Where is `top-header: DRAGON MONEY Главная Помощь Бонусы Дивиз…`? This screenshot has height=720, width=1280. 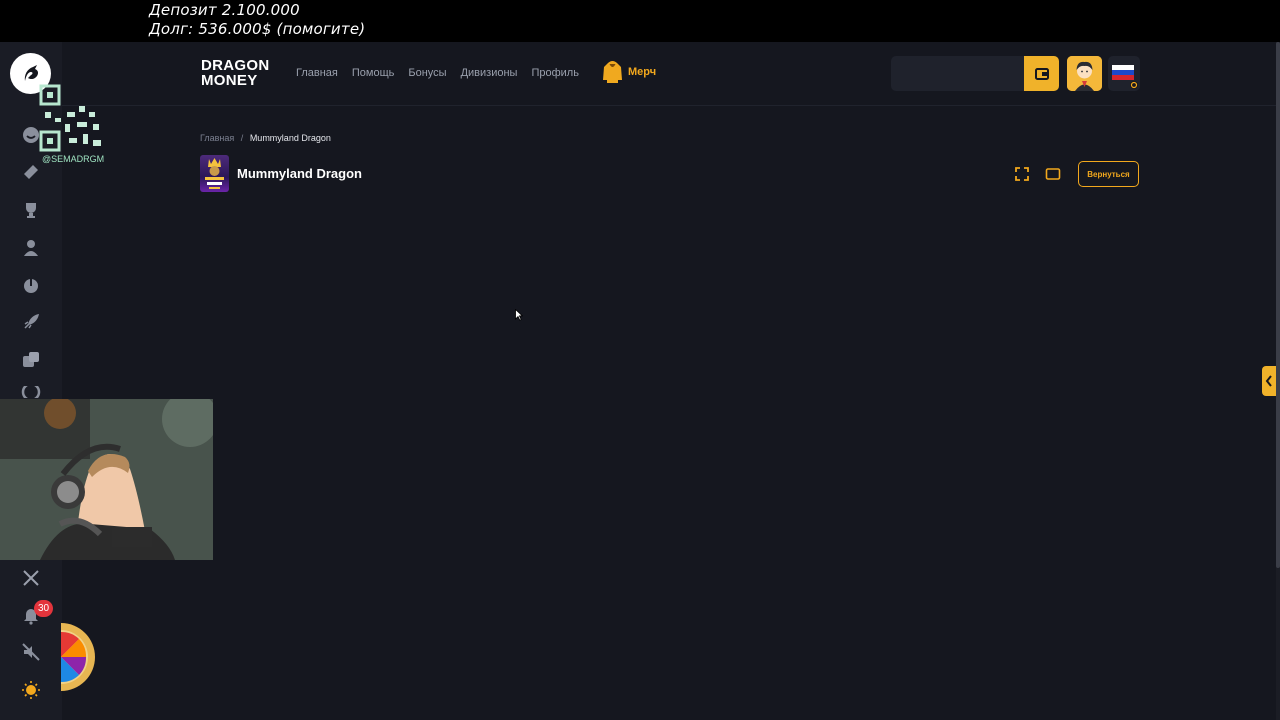 top-header: DRAGON MONEY Главная Помощь Бонусы Дивиз… is located at coordinates (669, 74).